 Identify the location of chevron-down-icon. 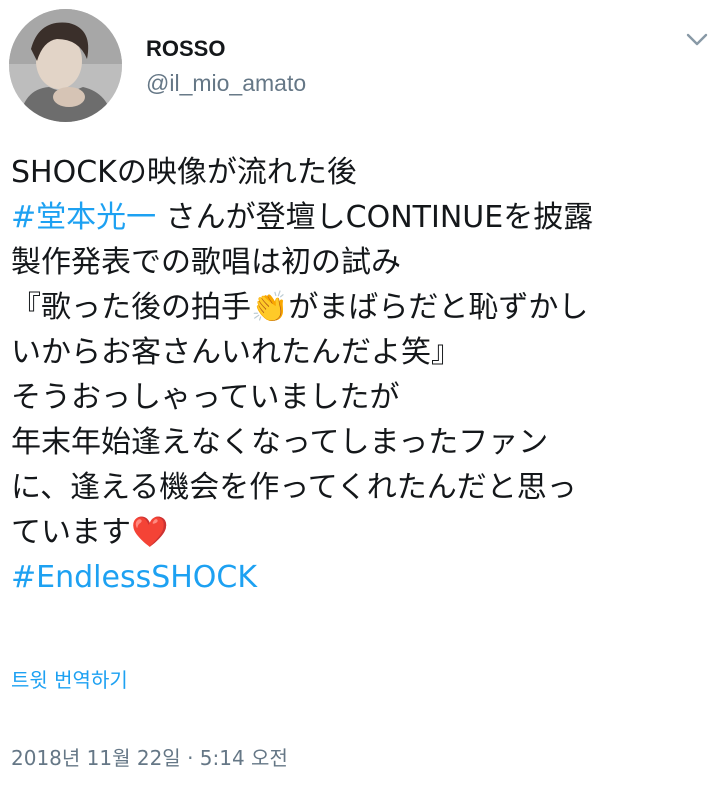
(697, 40).